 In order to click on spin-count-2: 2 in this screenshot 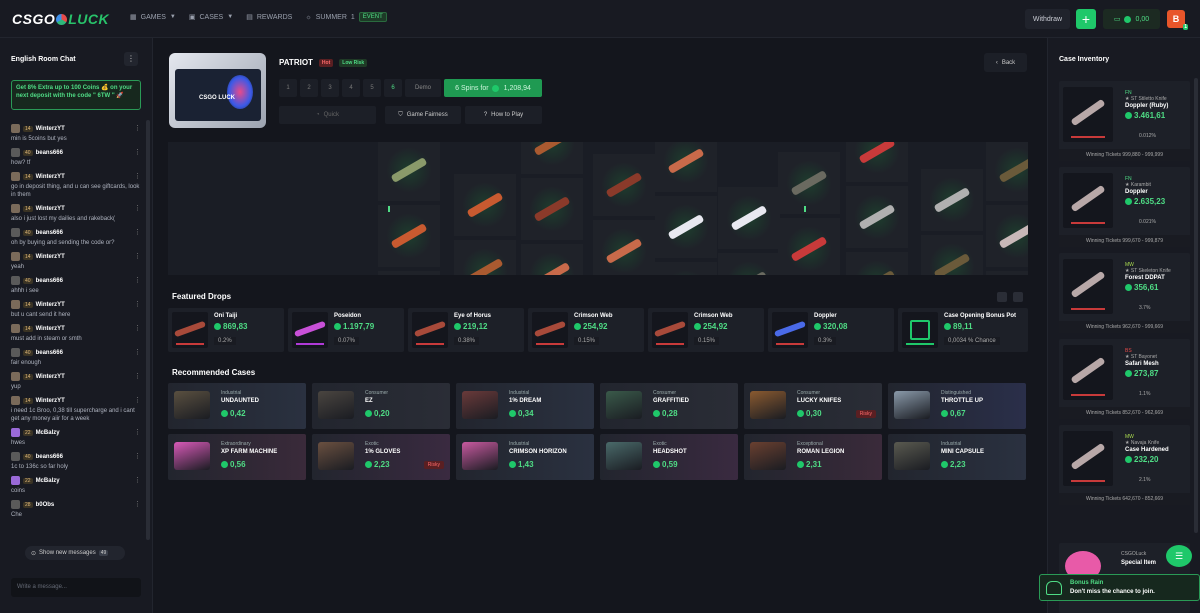, I will do `click(309, 88)`.